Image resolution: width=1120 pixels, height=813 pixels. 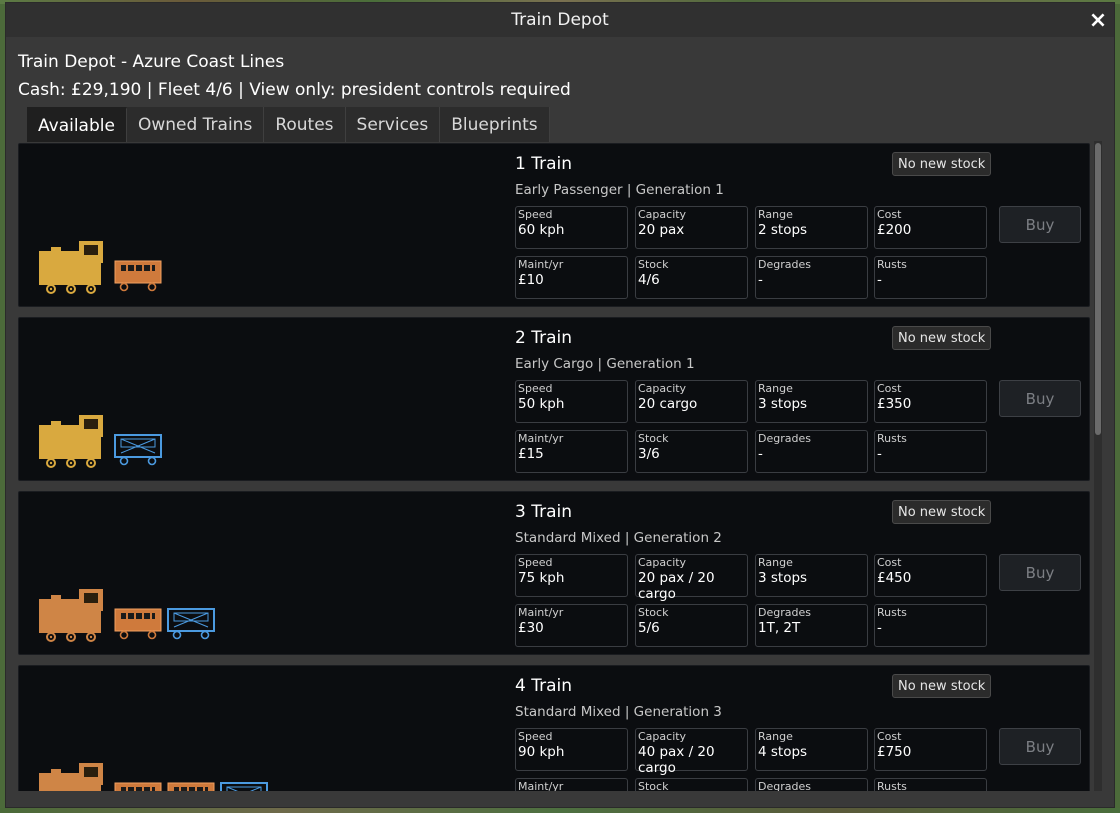 I want to click on tab-blueprints: Blueprints, so click(x=495, y=124).